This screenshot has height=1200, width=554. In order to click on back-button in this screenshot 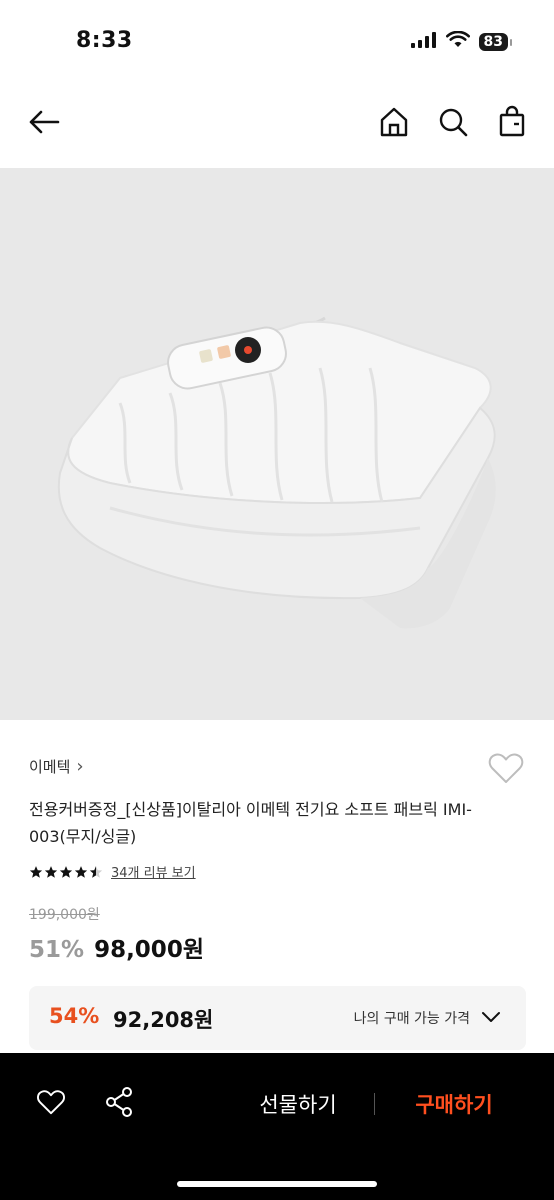, I will do `click(44, 124)`.